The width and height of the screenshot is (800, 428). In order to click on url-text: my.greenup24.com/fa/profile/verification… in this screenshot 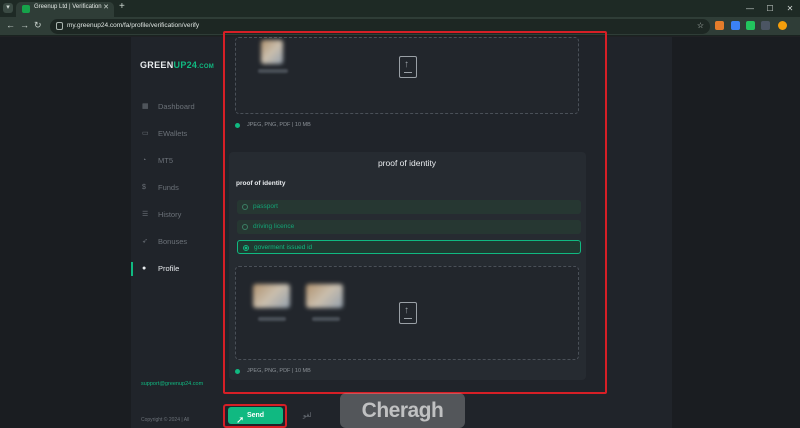, I will do `click(133, 25)`.